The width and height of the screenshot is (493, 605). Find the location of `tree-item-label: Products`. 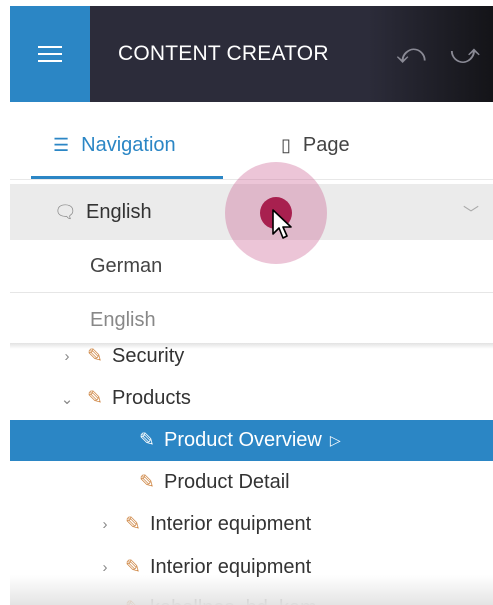

tree-item-label: Products is located at coordinates (151, 398).